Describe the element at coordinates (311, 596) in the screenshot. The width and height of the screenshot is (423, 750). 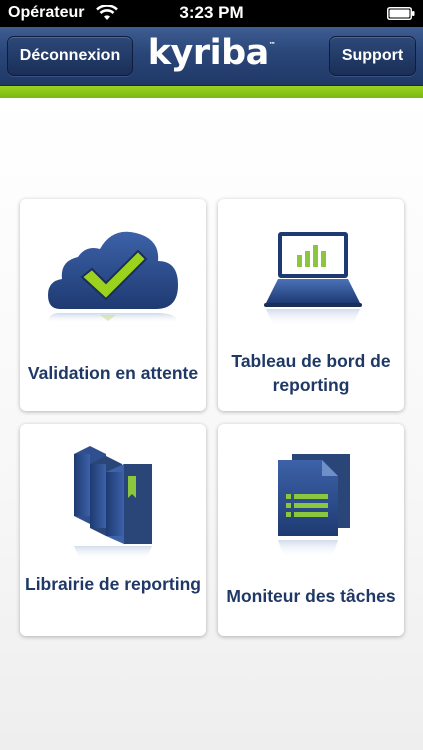
I see `tile-task-monitor-label: Moniteur des tâches` at that location.